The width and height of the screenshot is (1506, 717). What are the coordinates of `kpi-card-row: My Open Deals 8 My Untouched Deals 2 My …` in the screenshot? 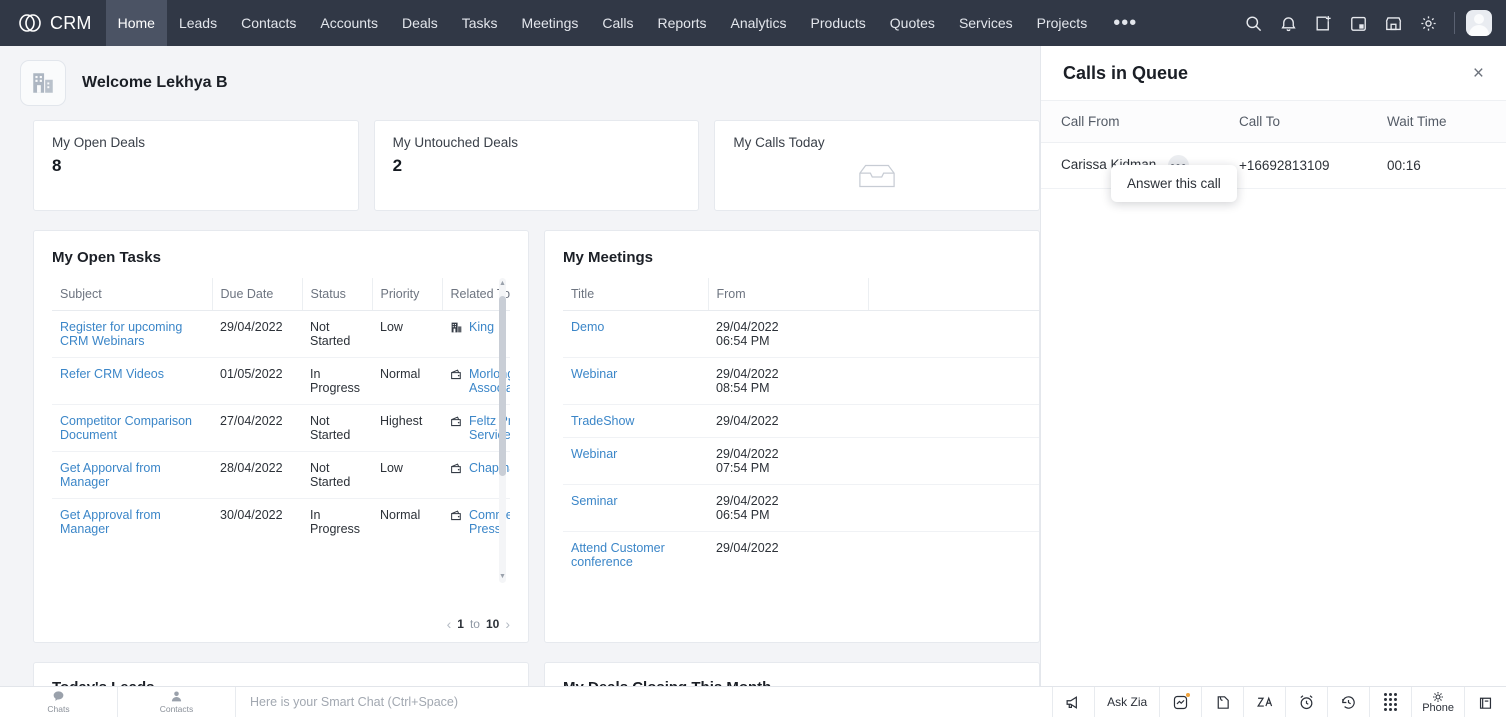 It's located at (520, 158).